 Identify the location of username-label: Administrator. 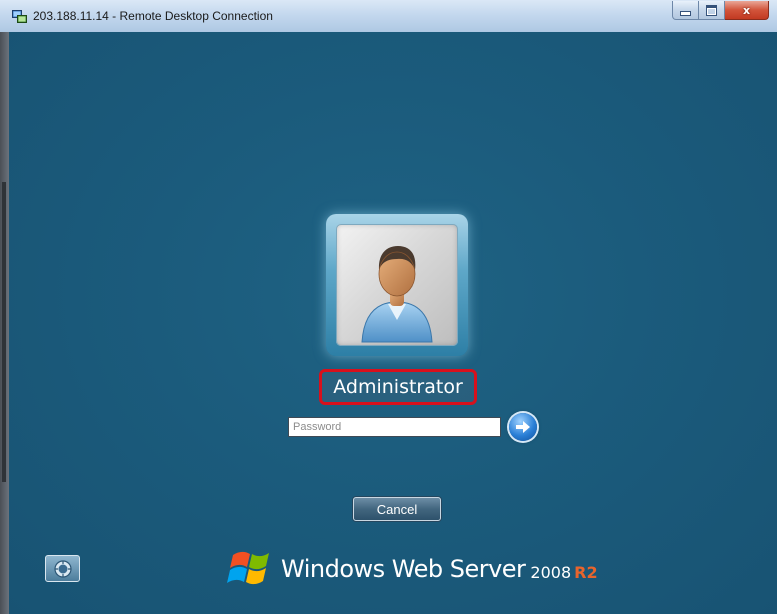
(398, 387).